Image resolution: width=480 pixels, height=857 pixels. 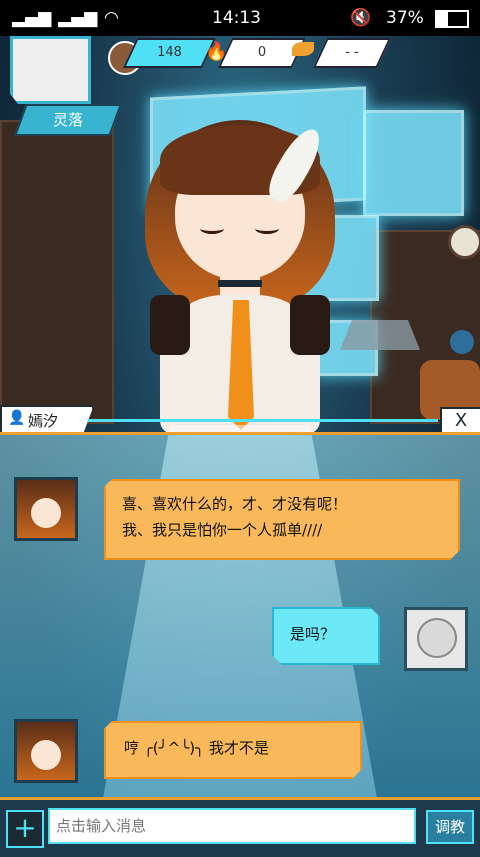 I want to click on speaker-tag: 👤 嫣汐, so click(x=47, y=420).